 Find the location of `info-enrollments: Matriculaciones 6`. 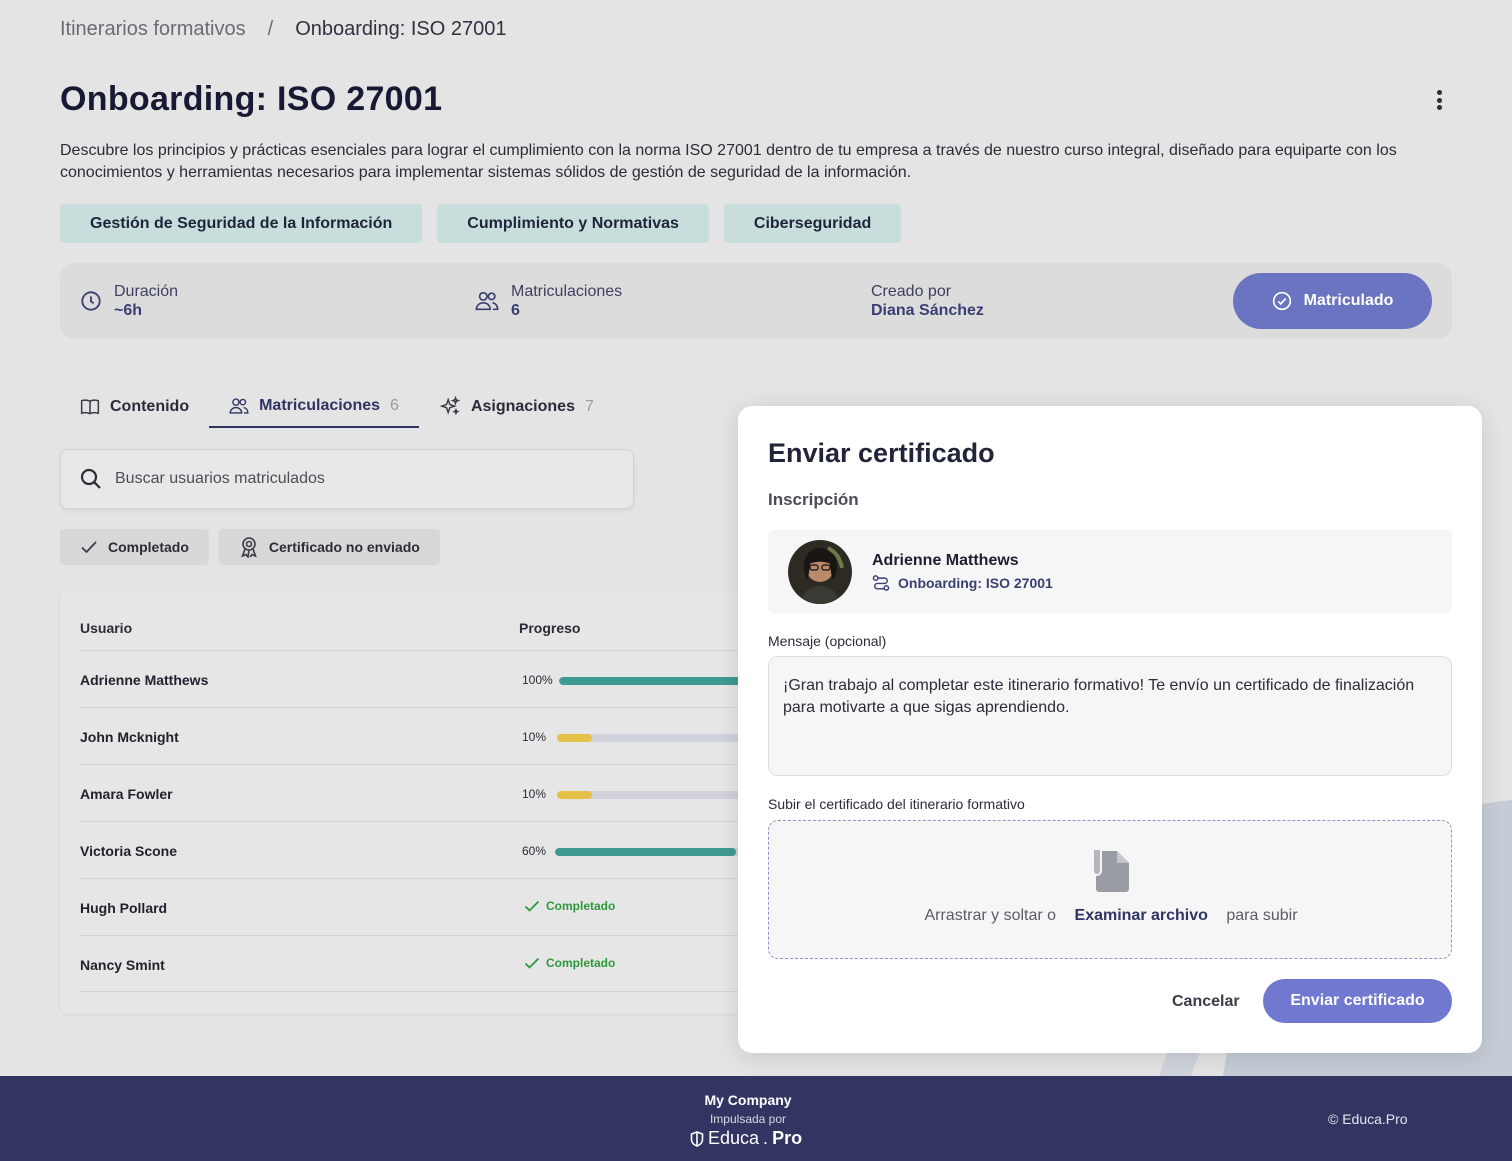

info-enrollments: Matriculaciones 6 is located at coordinates (548, 301).